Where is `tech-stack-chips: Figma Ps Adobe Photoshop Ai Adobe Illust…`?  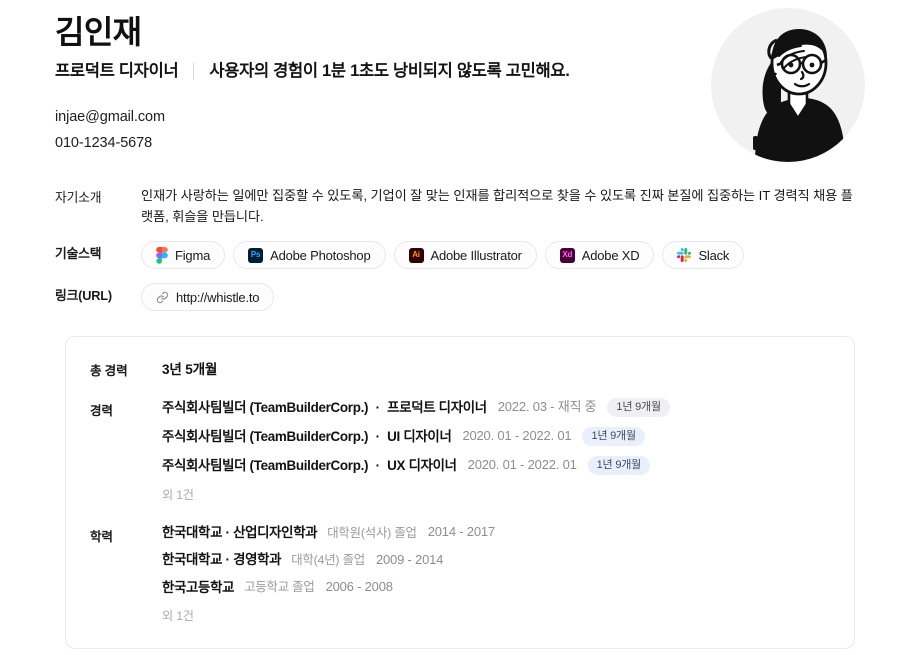
tech-stack-chips: Figma Ps Adobe Photoshop Ai Adobe Illust… is located at coordinates (503, 255).